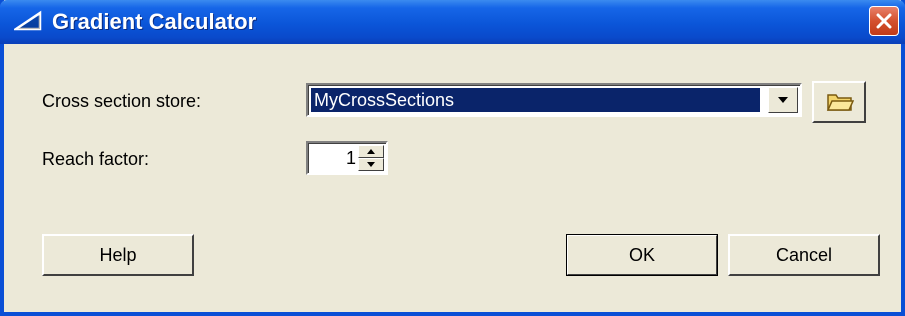 This screenshot has height=316, width=905. I want to click on close-icon, so click(884, 21).